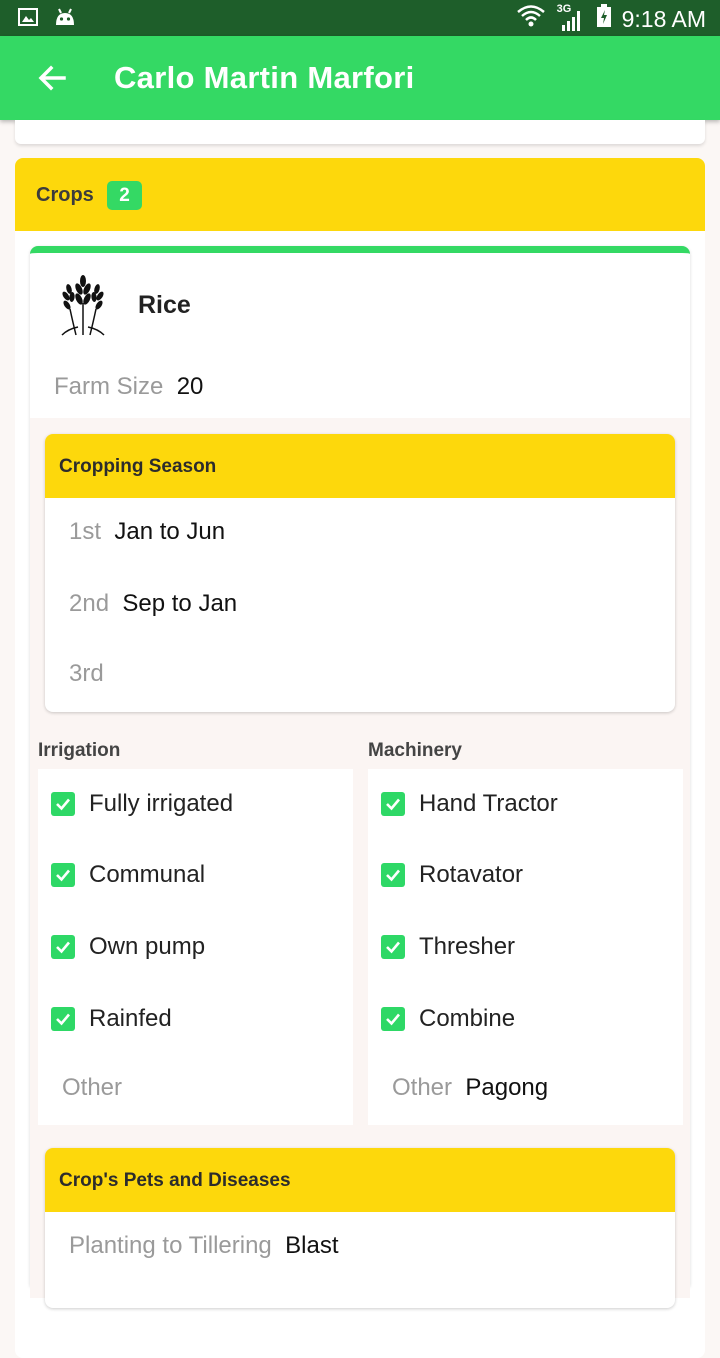 The image size is (720, 1358). Describe the element at coordinates (531, 19) in the screenshot. I see `wifi-icon` at that location.